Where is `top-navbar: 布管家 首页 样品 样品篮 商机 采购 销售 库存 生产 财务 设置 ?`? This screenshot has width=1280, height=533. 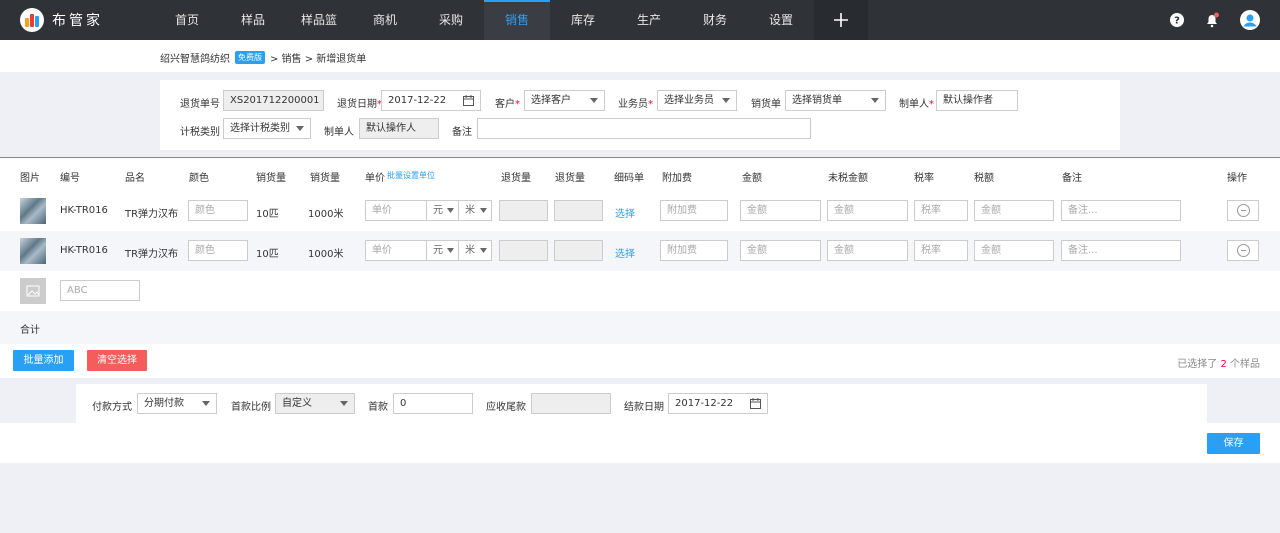 top-navbar: 布管家 首页 样品 样品篮 商机 采购 销售 库存 生产 财务 设置 ? is located at coordinates (640, 20).